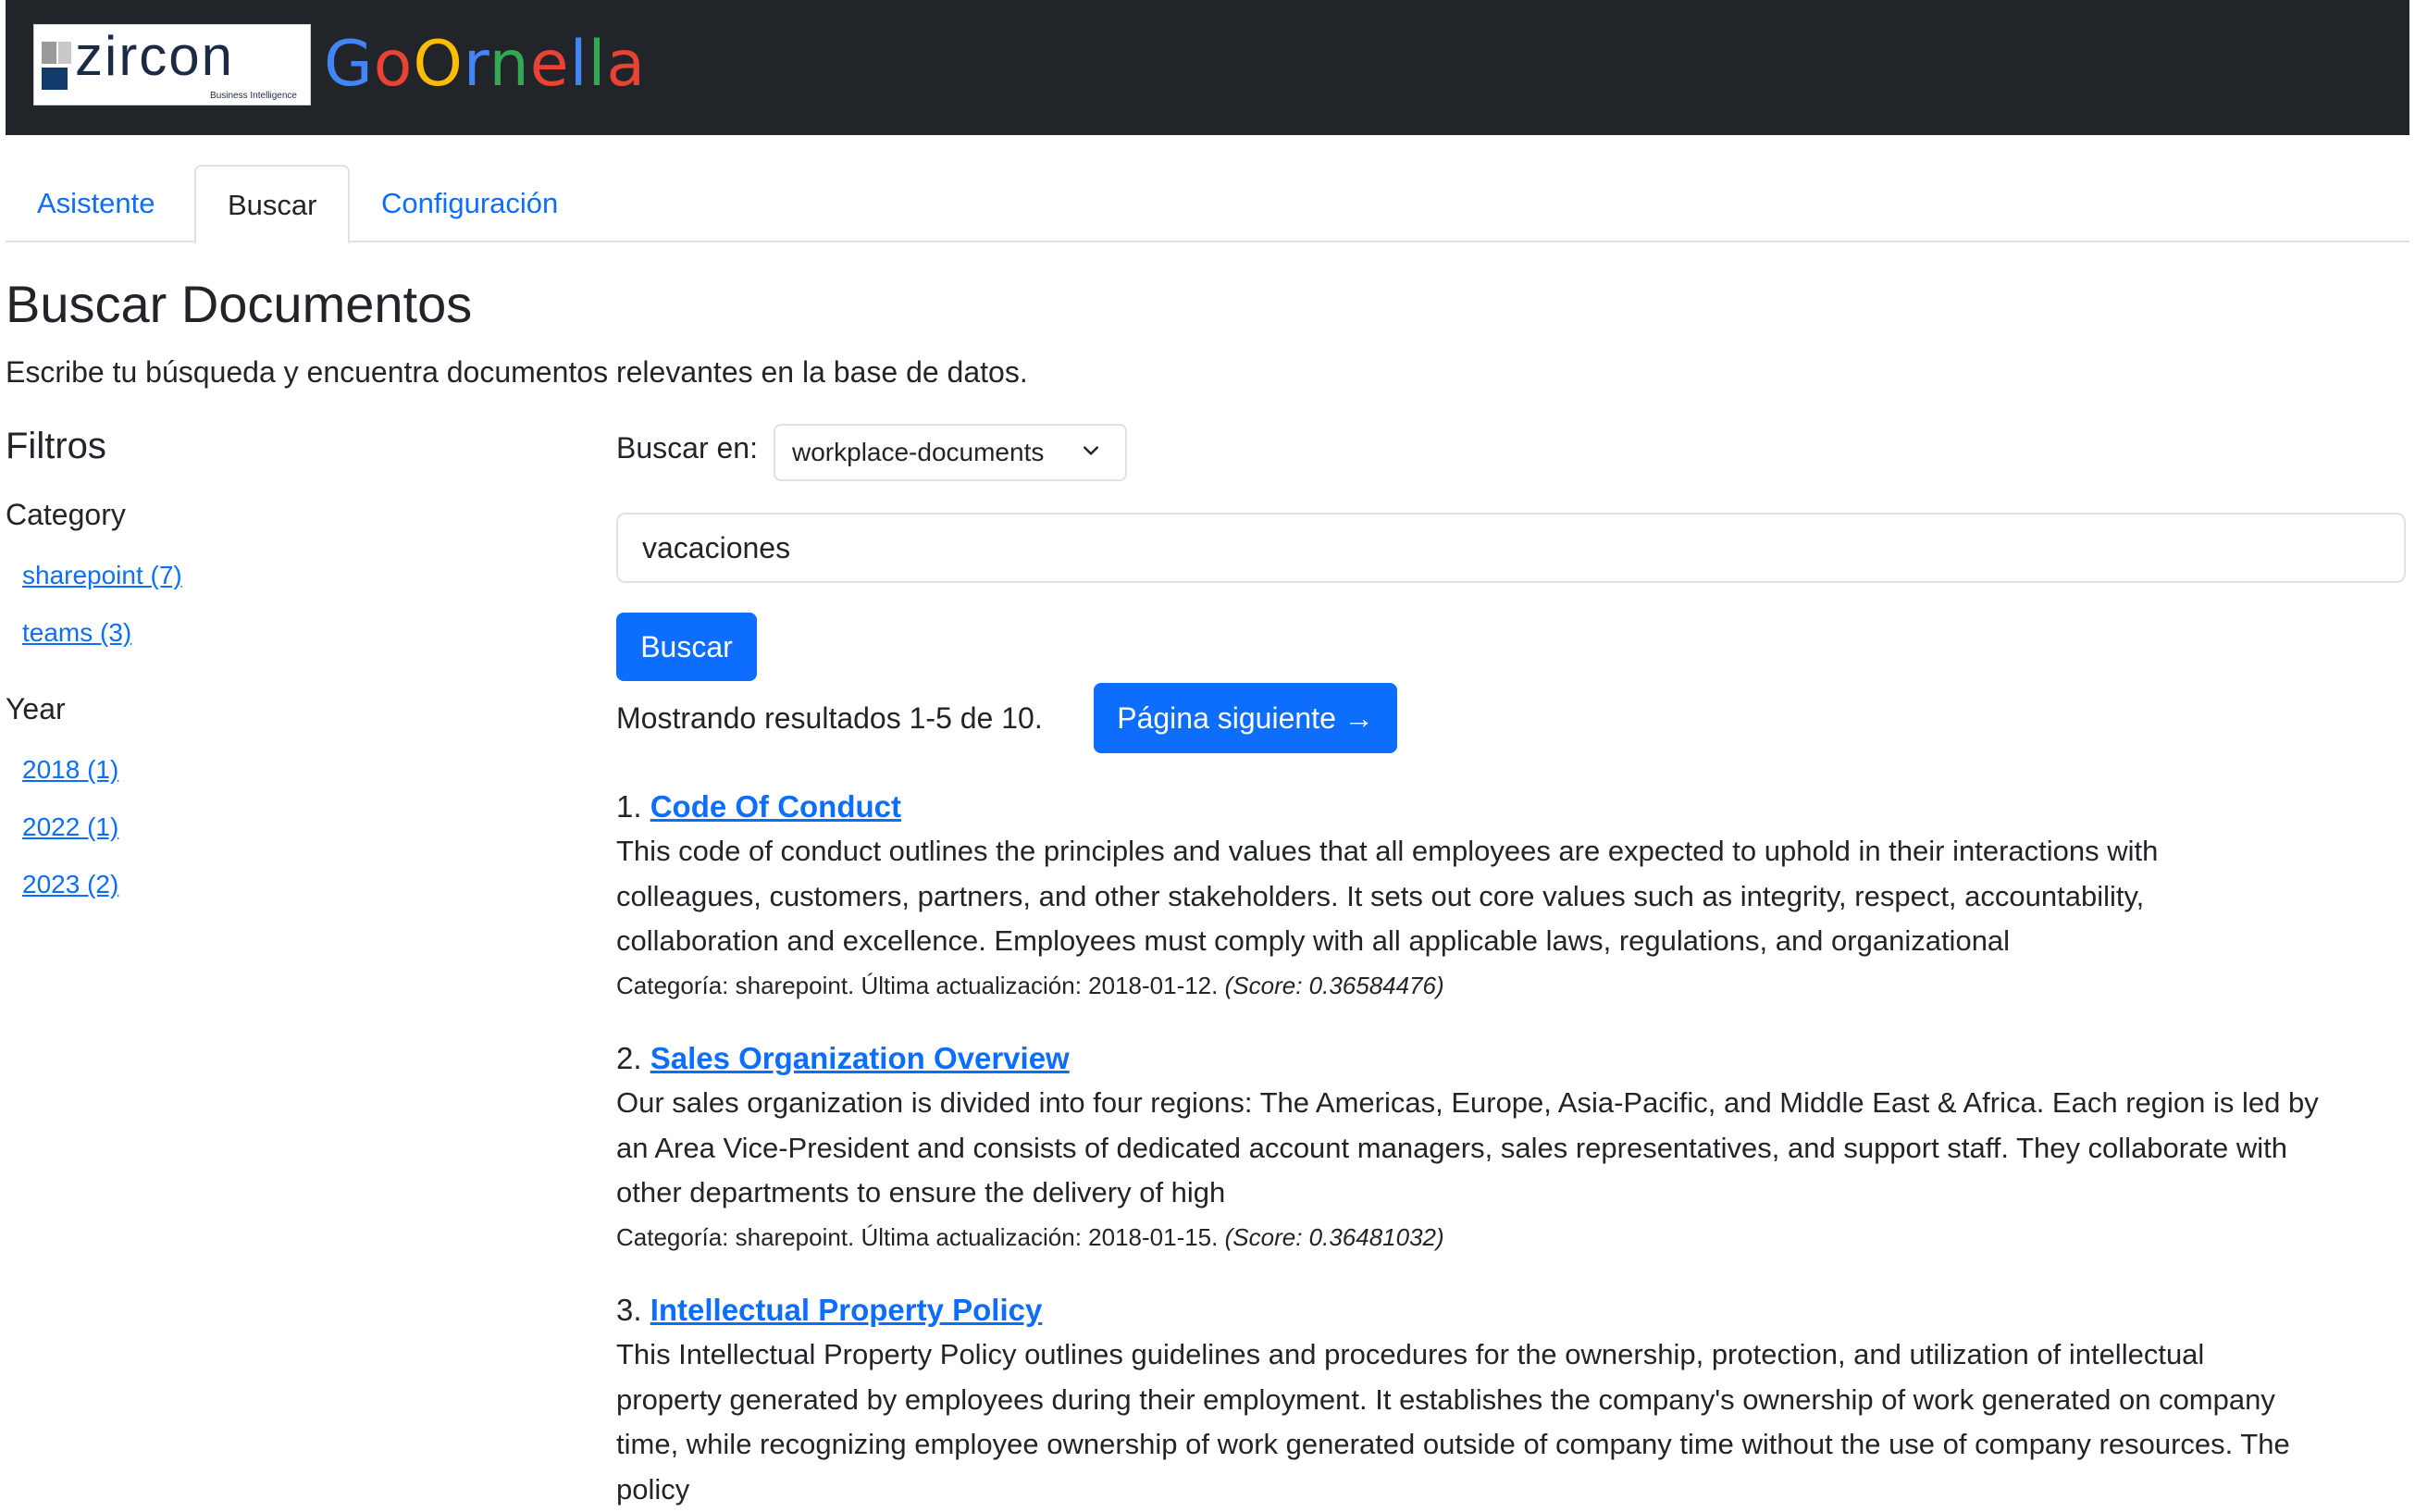 The image size is (2415, 1512). Describe the element at coordinates (860, 1058) in the screenshot. I see `result-title-link: Sales Organization Overview` at that location.